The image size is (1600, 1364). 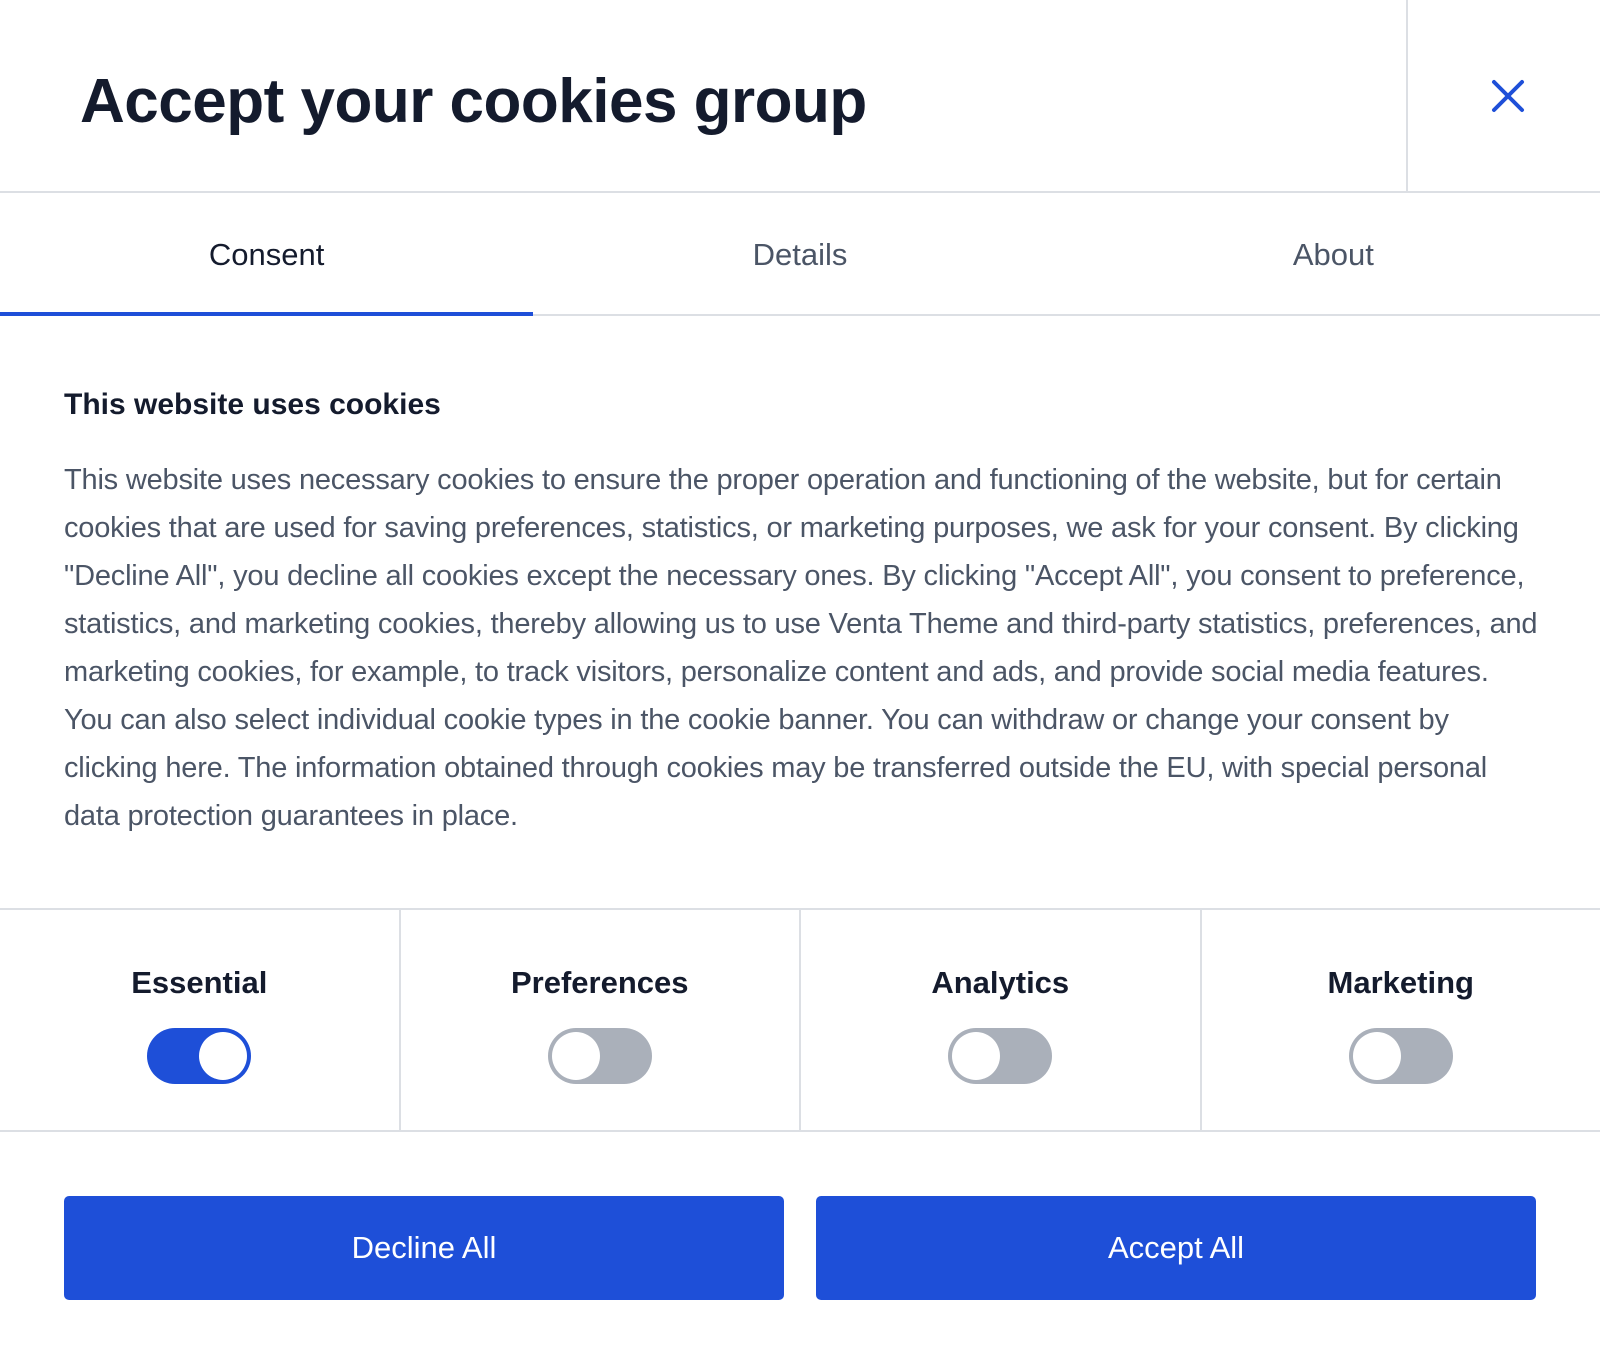 I want to click on analytics-toggle, so click(x=1000, y=1056).